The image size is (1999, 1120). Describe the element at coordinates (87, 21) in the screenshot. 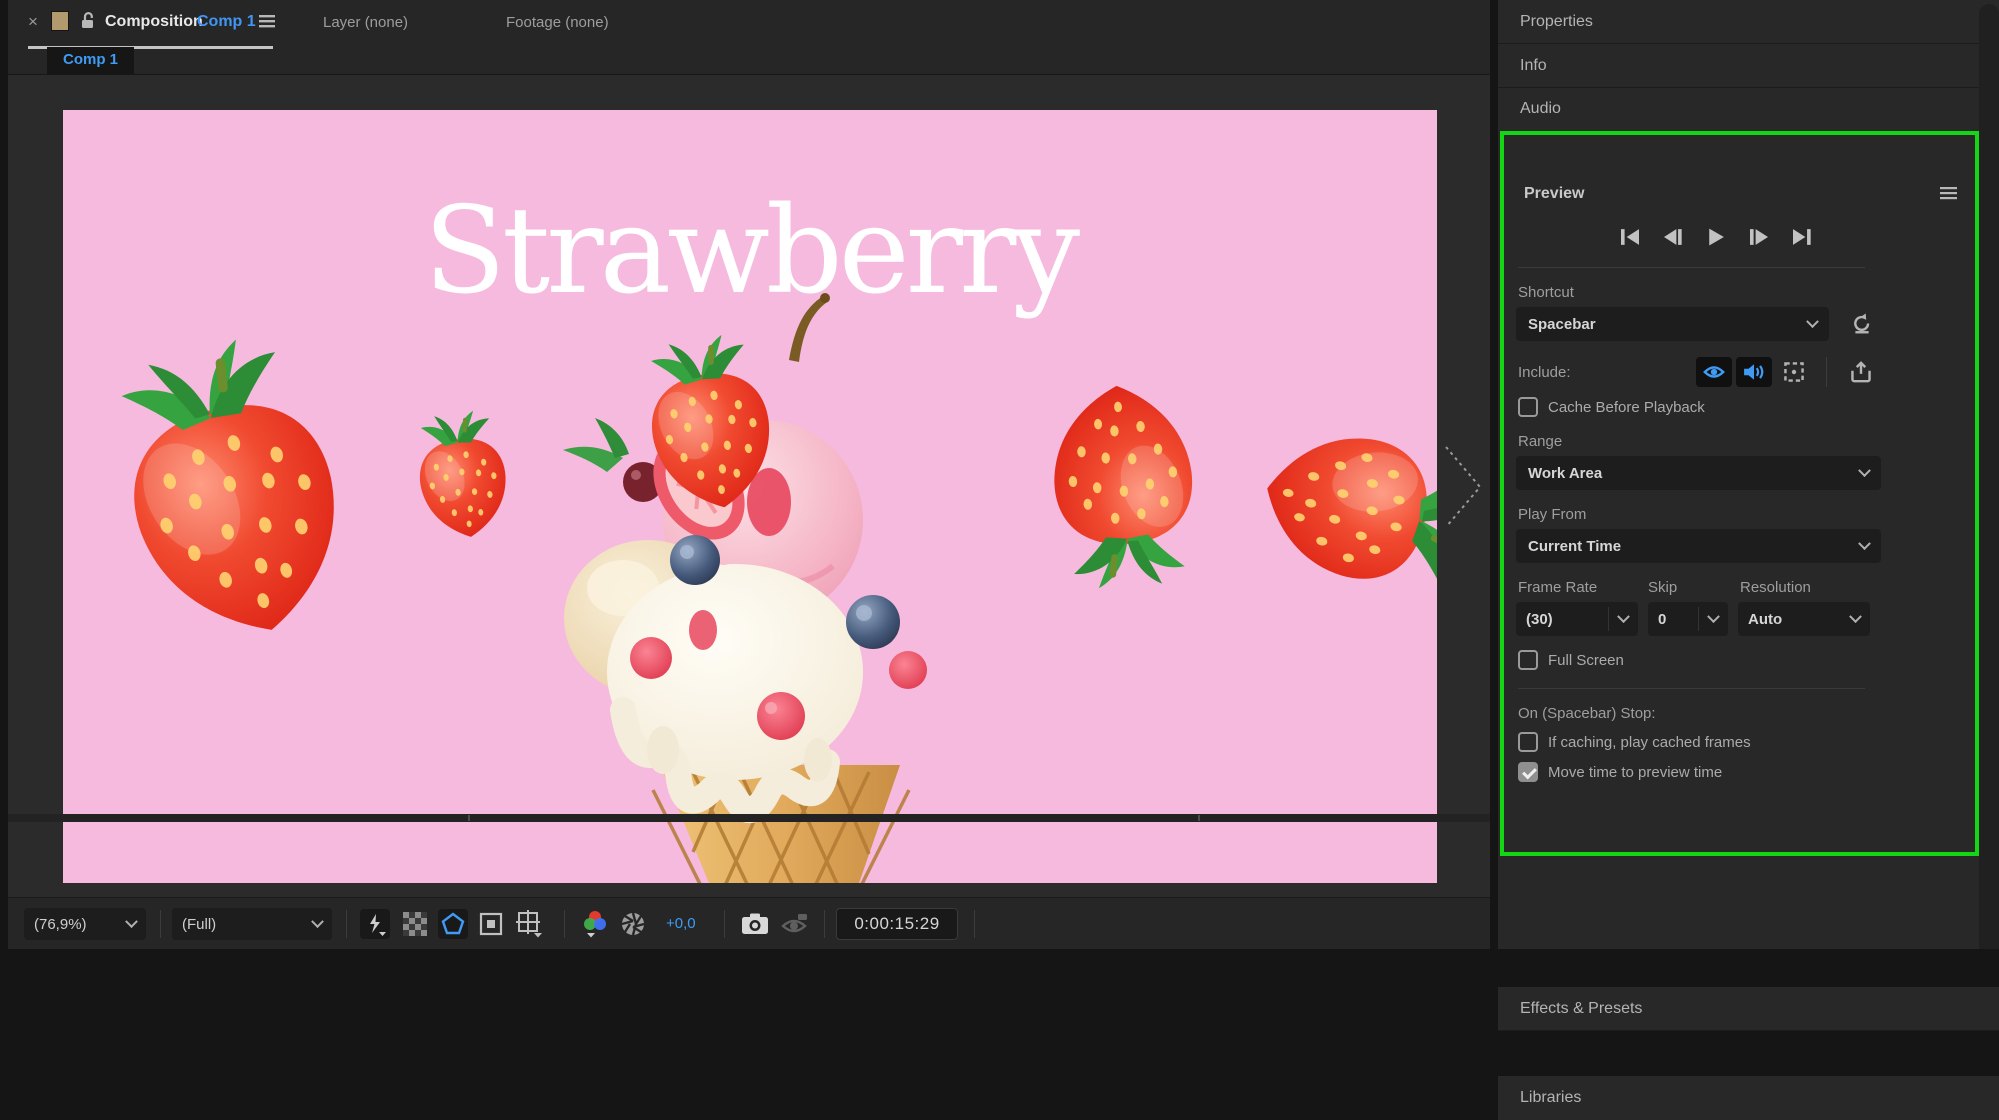

I see `unlock-icon` at that location.